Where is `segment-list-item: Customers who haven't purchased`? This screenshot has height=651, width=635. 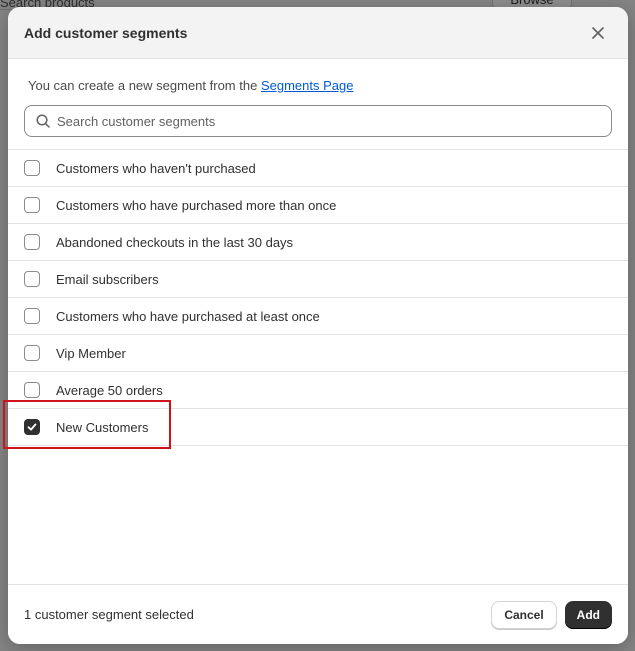
segment-list-item: Customers who haven't purchased is located at coordinates (318, 168).